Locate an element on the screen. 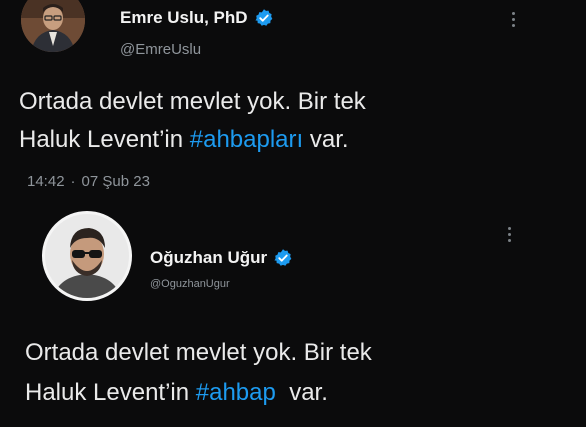  tweet-timestamp: 14:42 · 07 Şub 23 is located at coordinates (88, 181).